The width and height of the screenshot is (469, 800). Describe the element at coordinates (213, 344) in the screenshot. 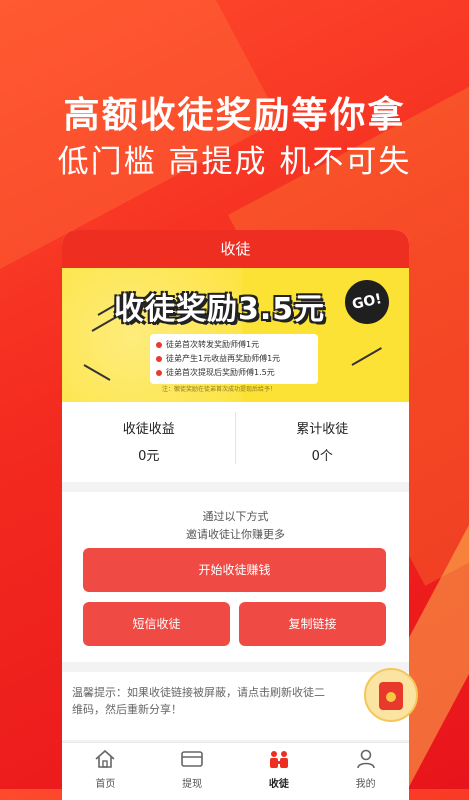

I see `rule-text: 徒弟首次转发奖励师傅1元` at that location.